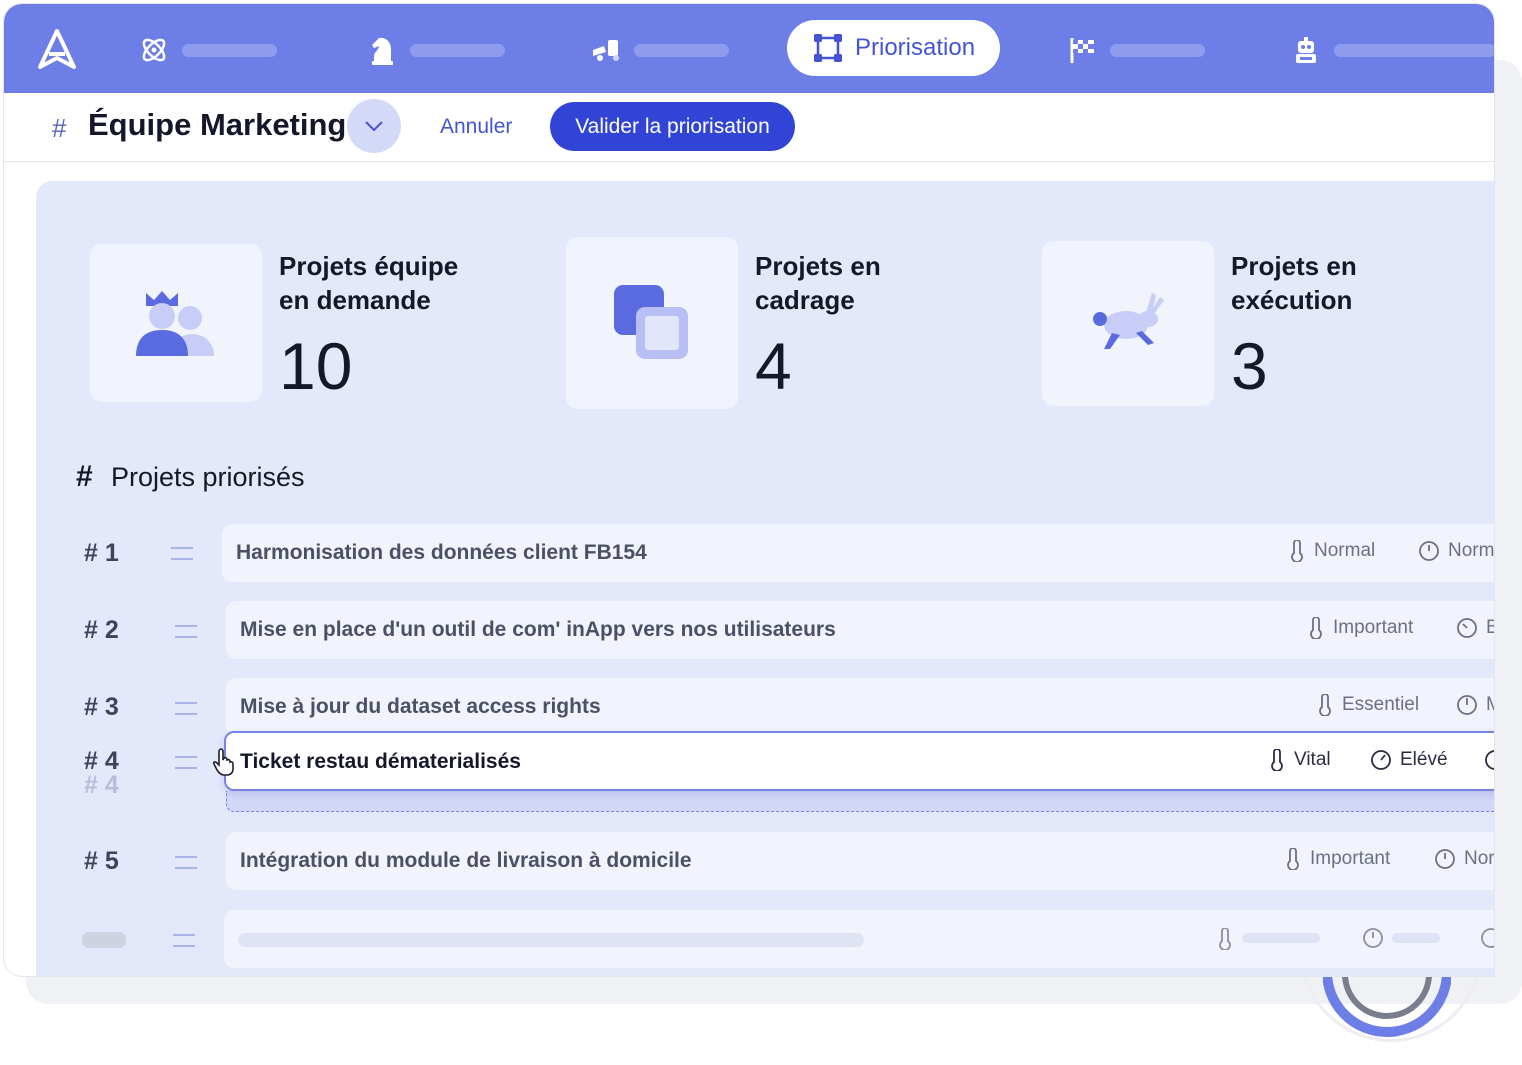 The height and width of the screenshot is (1065, 1522). What do you see at coordinates (1082, 50) in the screenshot?
I see `flag-icon` at bounding box center [1082, 50].